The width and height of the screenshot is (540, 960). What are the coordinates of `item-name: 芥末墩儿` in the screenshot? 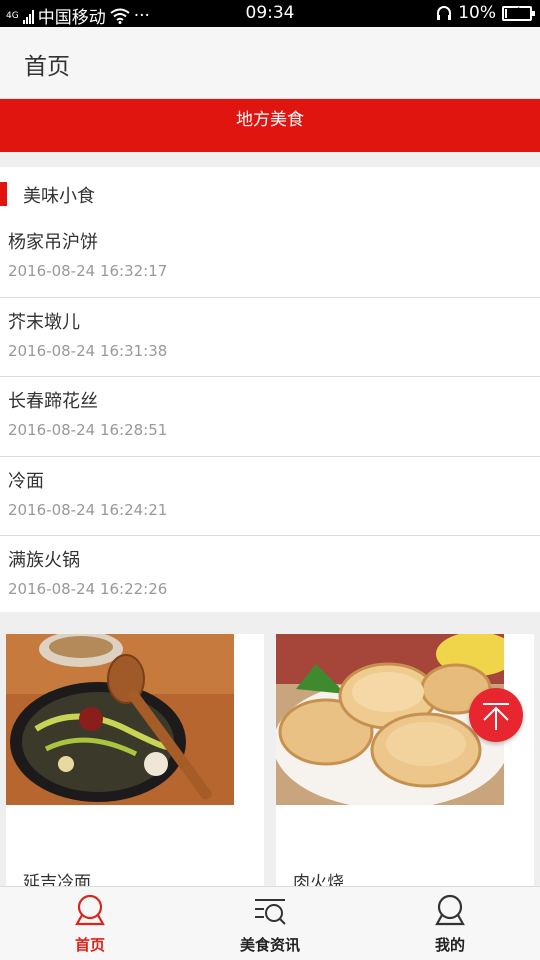 It's located at (44, 322).